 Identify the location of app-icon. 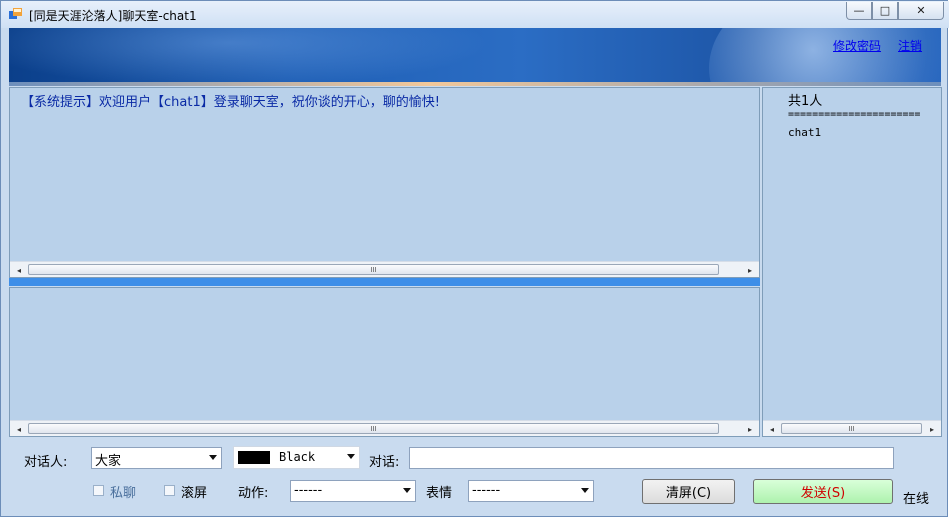
(15, 13).